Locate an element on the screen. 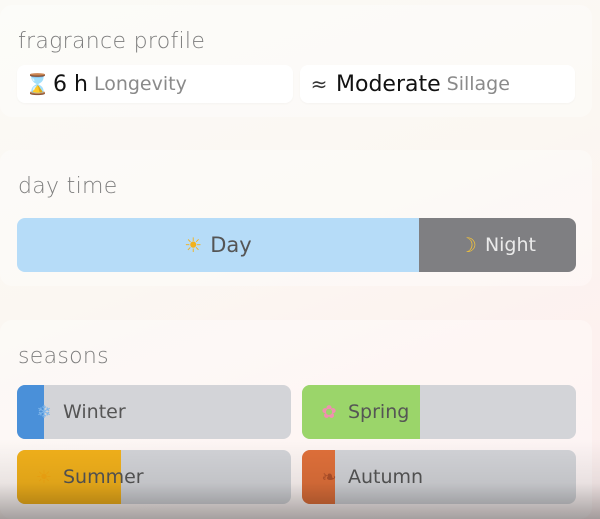  day-option: ☀ Day is located at coordinates (218, 245).